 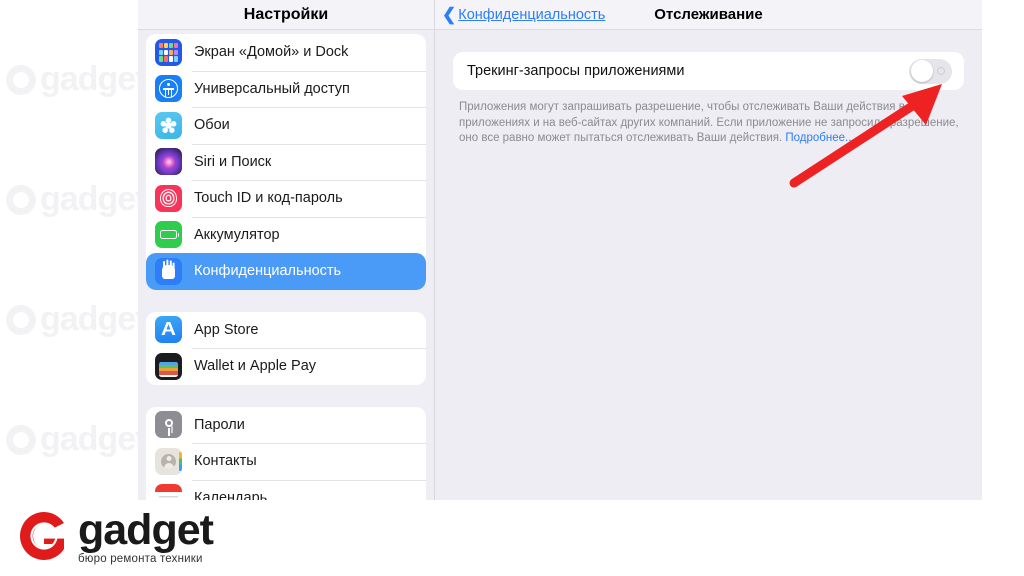 I want to click on sidebar-item-label: Touch ID и код-пароль, so click(x=268, y=198).